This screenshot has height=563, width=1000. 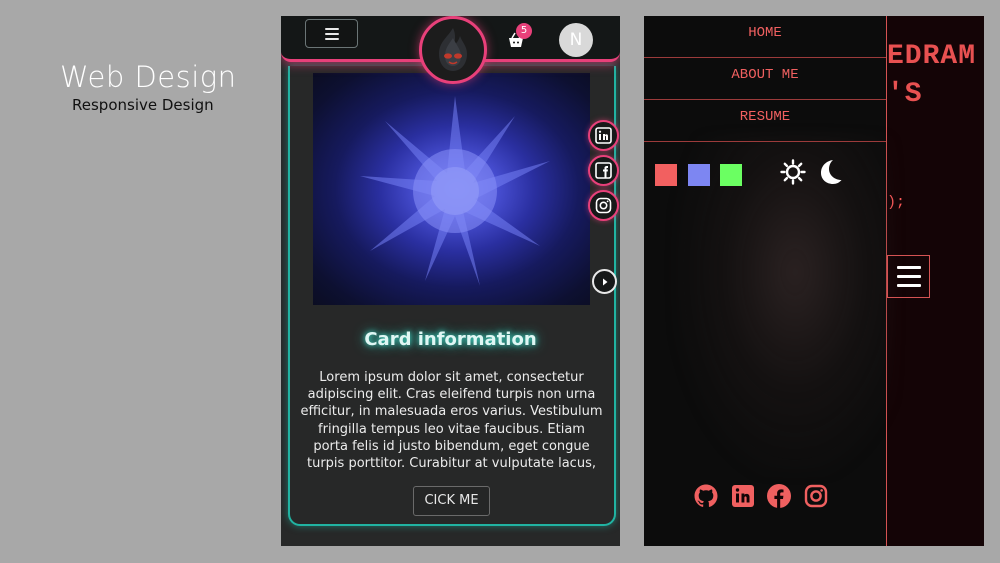 What do you see at coordinates (830, 172) in the screenshot?
I see `moon-icon` at bounding box center [830, 172].